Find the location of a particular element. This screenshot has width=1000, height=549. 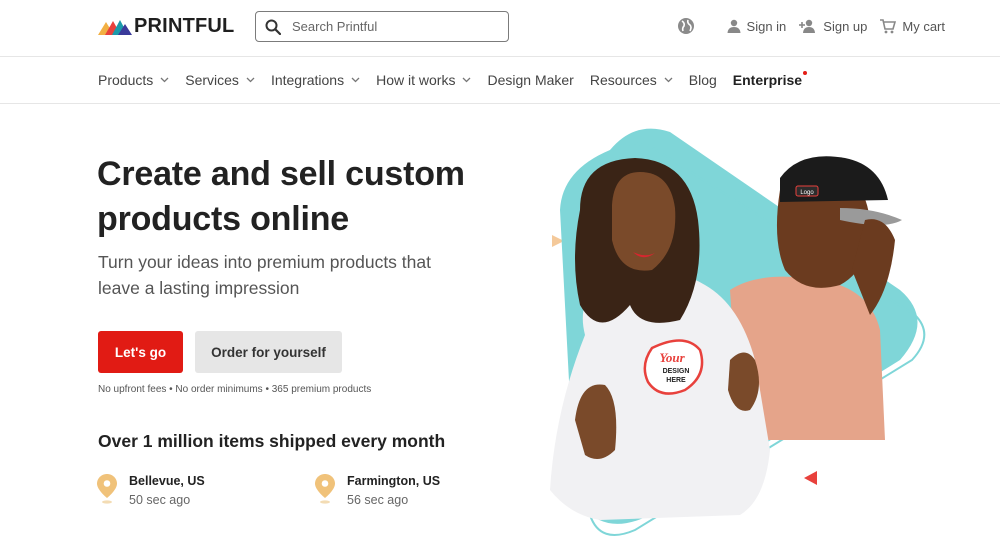

user-icon is located at coordinates (734, 26).